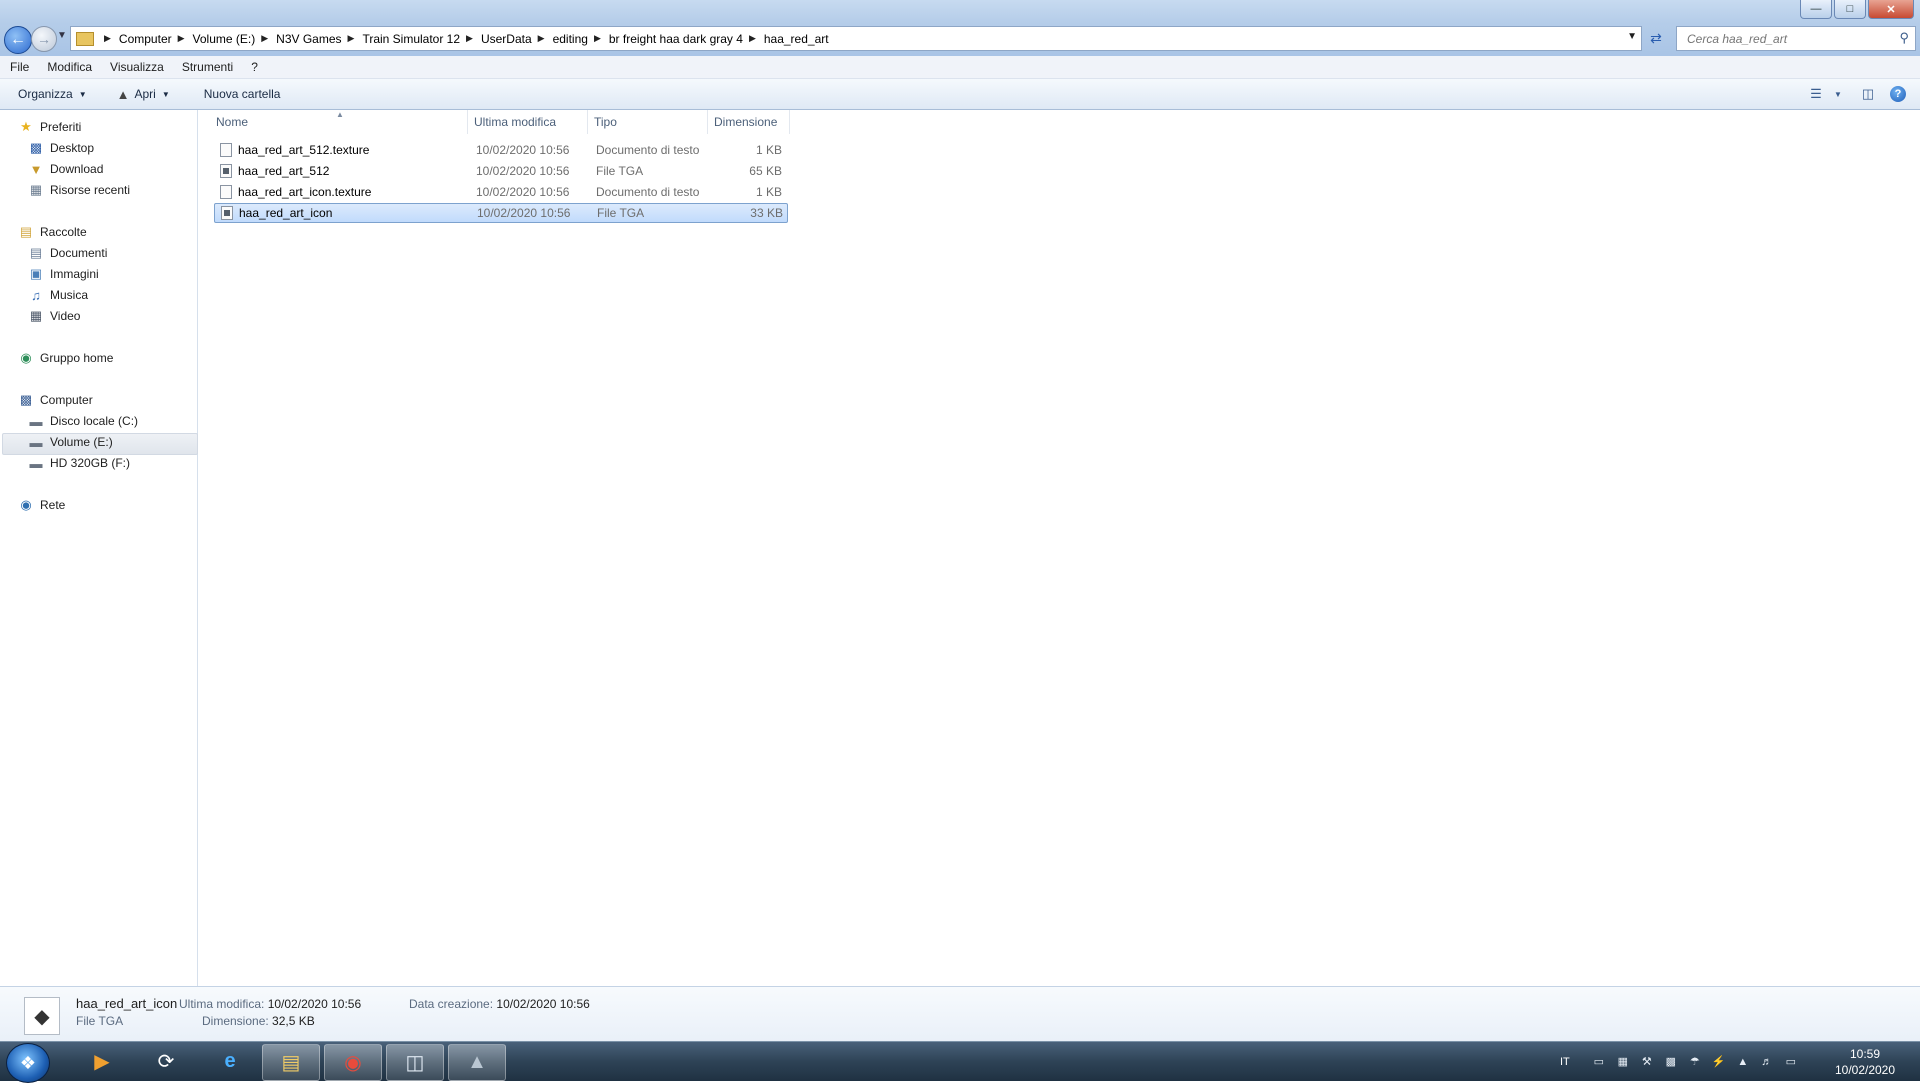 The image size is (1920, 1083). Describe the element at coordinates (70, 442) in the screenshot. I see `nav-item-volume-e: ▬ Volume (E:)` at that location.